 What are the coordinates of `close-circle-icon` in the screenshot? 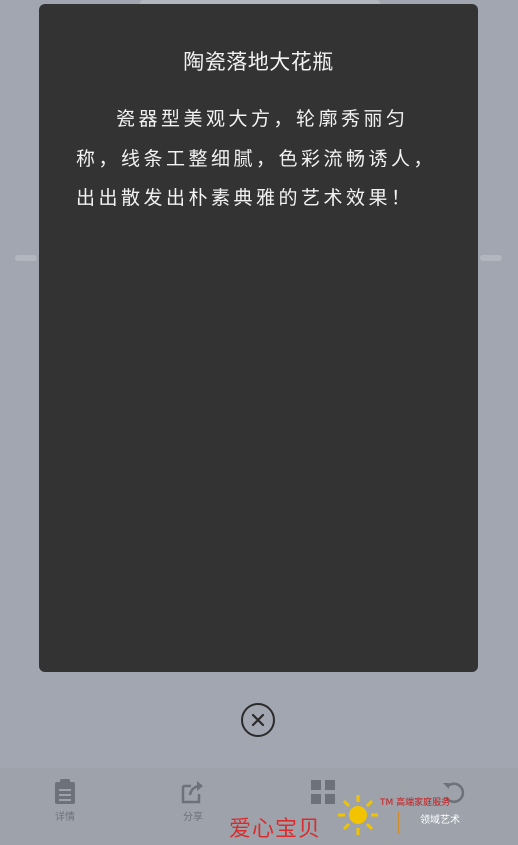 It's located at (258, 720).